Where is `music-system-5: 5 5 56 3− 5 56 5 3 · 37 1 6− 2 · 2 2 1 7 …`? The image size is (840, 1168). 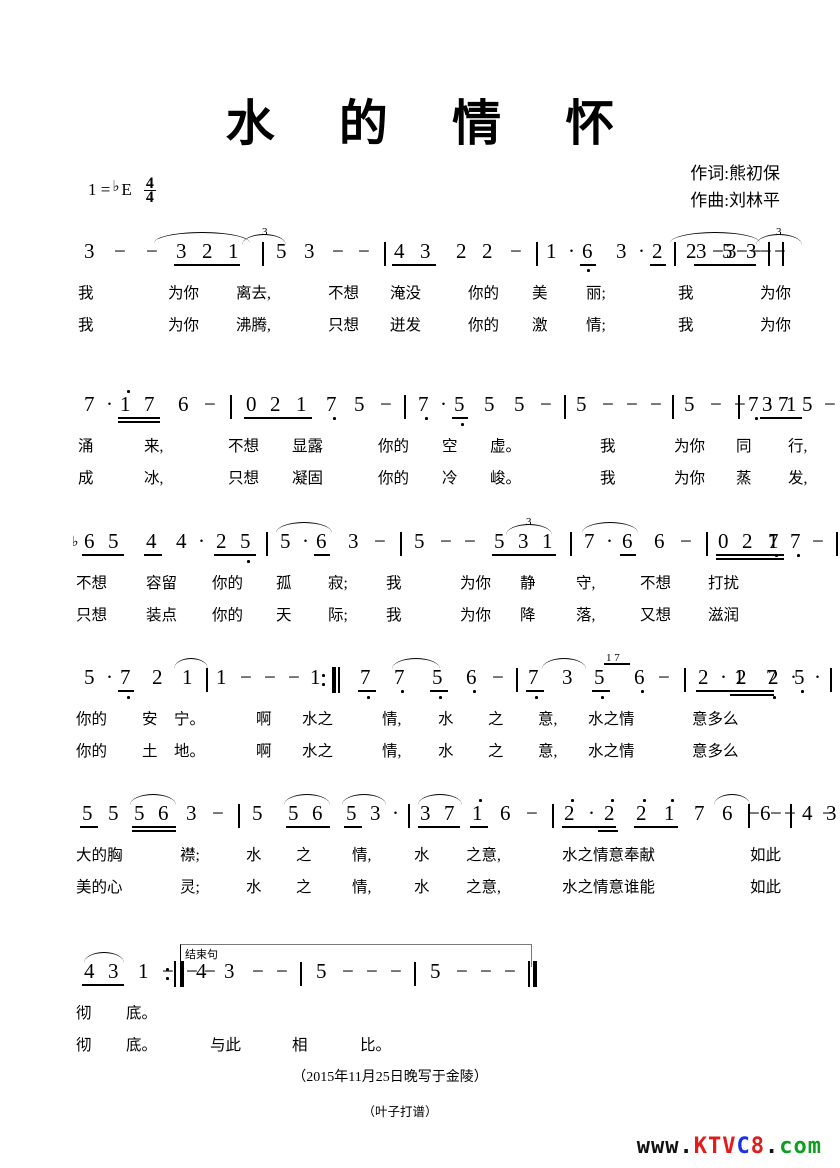
music-system-5: 5 5 56 3− 5 56 5 3 · 37 1 6− 2 · 2 2 1 7 … is located at coordinates (433, 849).